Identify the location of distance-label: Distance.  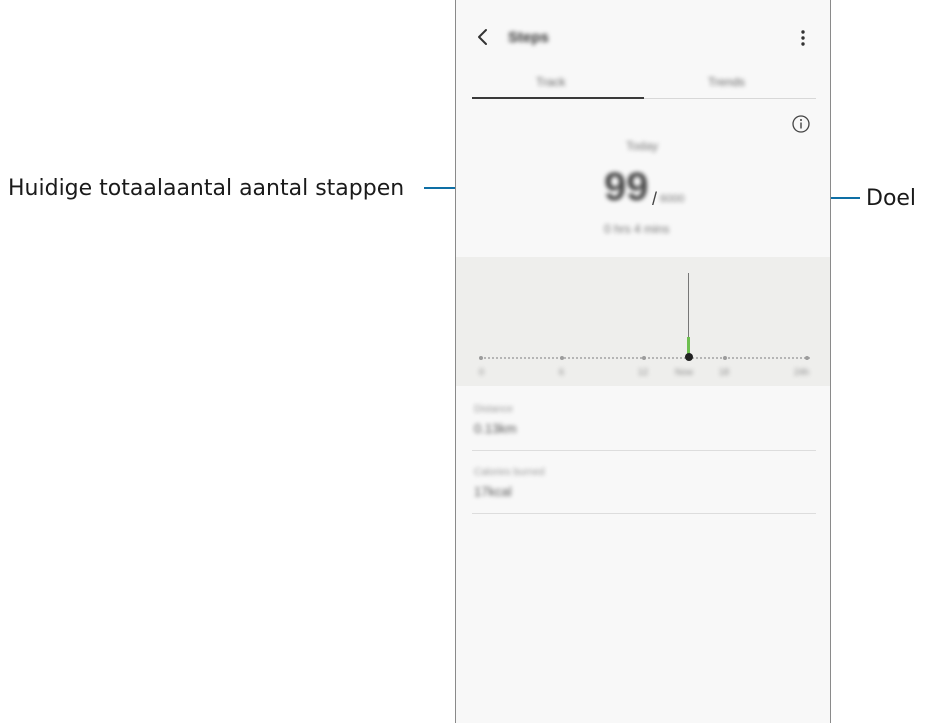
(493, 409).